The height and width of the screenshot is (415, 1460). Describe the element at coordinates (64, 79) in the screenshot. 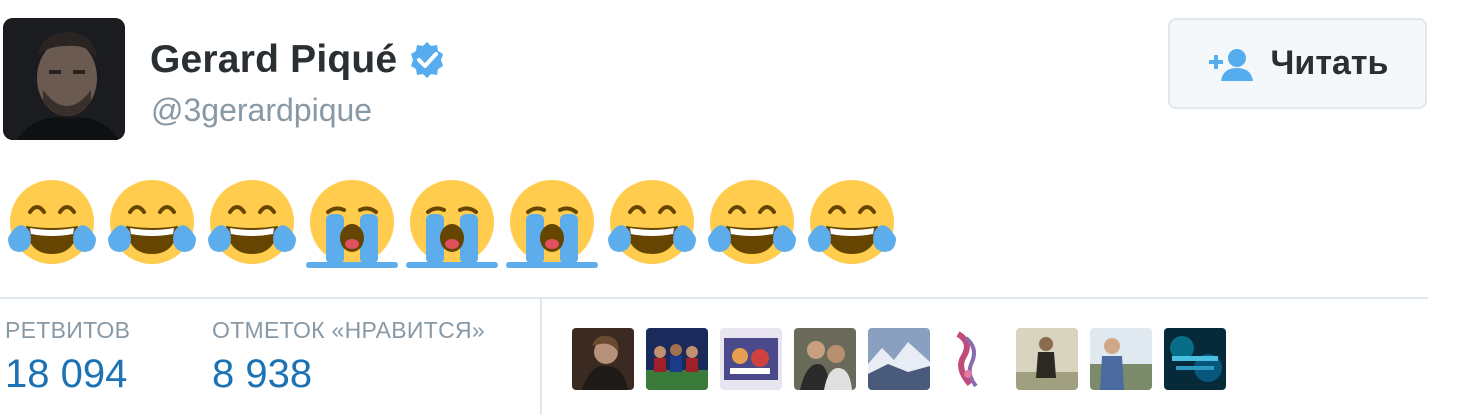

I see `avatar` at that location.